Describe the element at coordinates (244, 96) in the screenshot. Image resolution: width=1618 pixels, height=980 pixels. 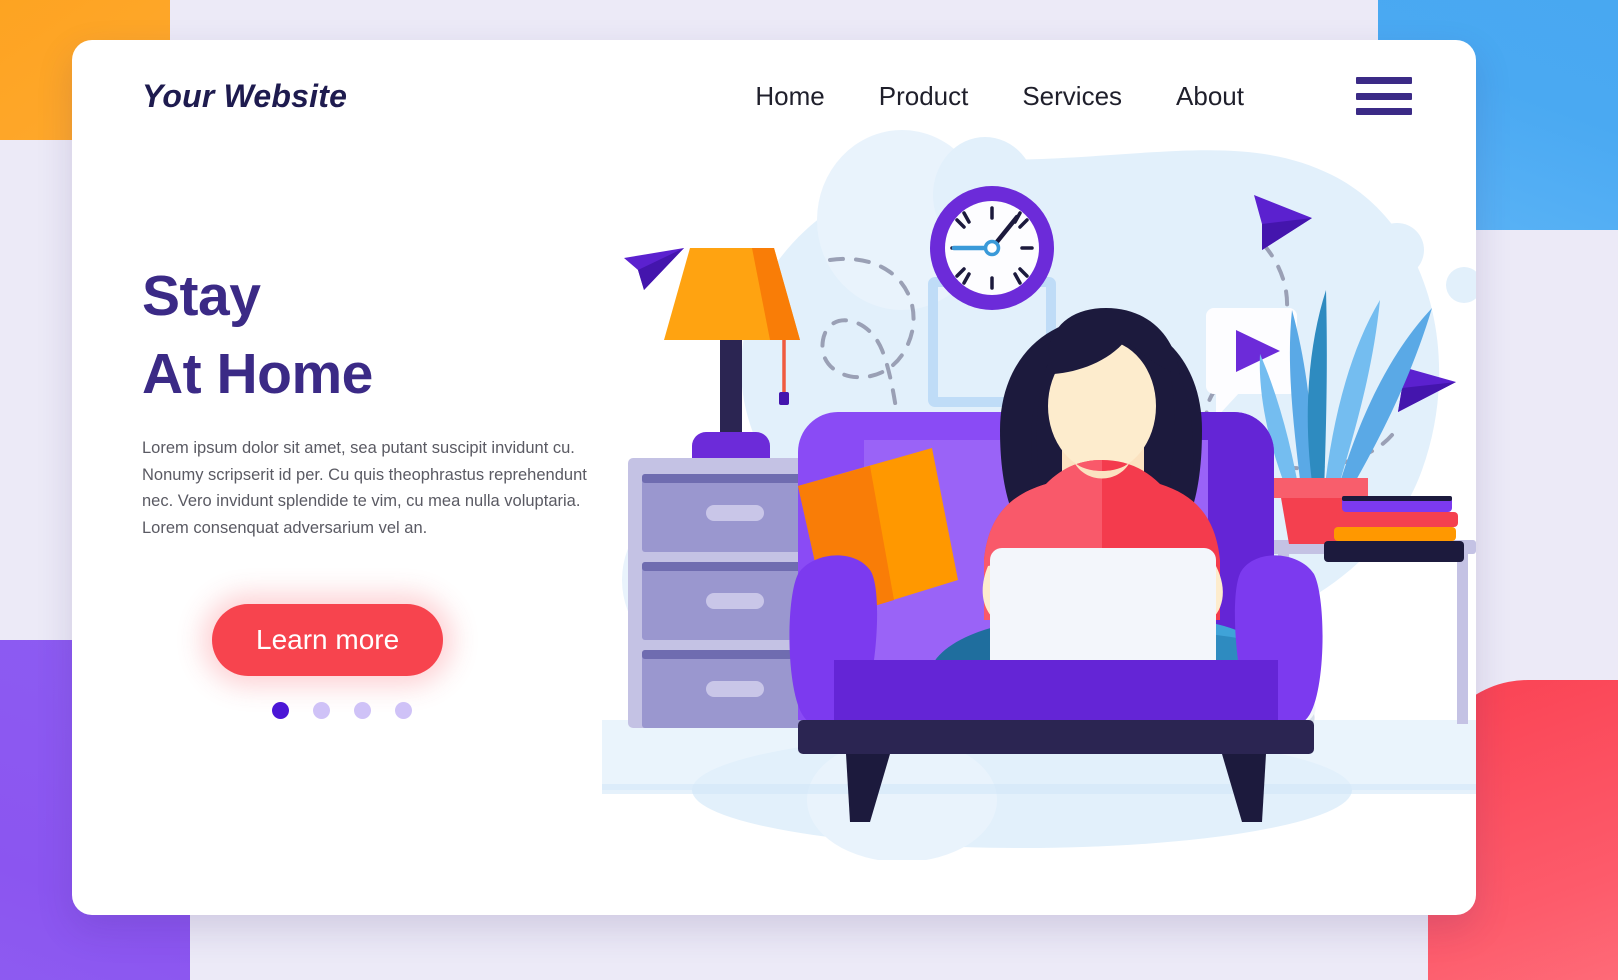
I see `brand-logo: Your Website` at that location.